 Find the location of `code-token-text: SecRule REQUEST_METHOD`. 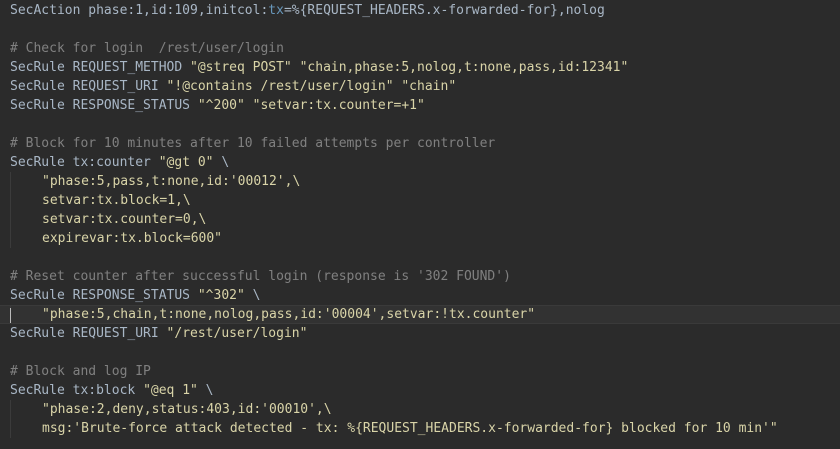

code-token-text: SecRule REQUEST_METHOD is located at coordinates (100, 67).